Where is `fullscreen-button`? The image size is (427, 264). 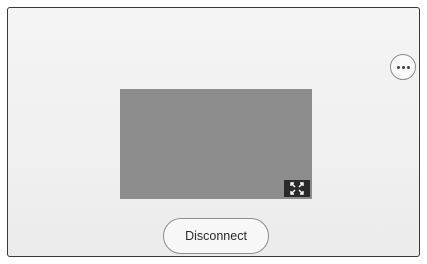 fullscreen-button is located at coordinates (297, 188).